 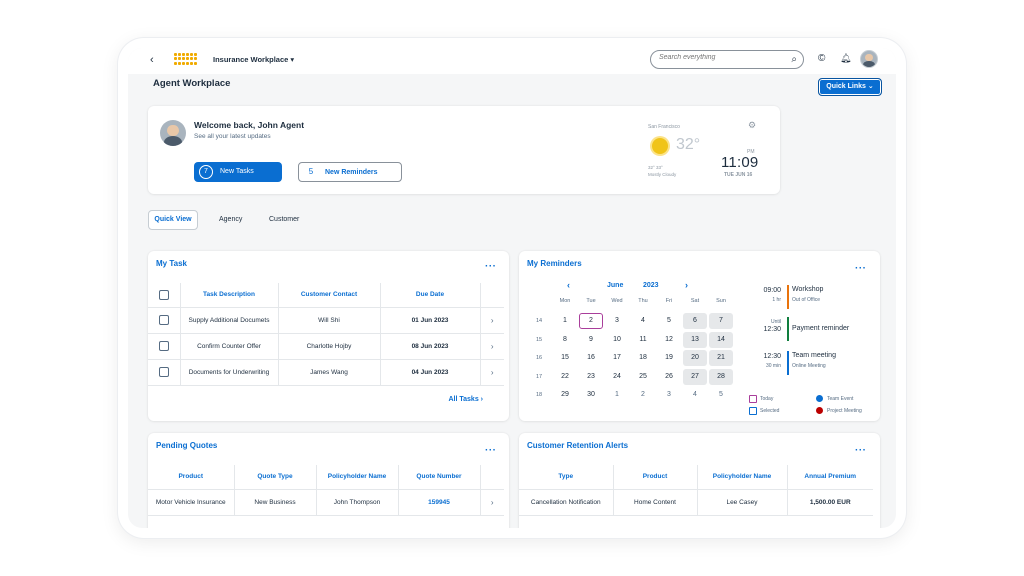 I want to click on calendar-day: 25, so click(x=643, y=377).